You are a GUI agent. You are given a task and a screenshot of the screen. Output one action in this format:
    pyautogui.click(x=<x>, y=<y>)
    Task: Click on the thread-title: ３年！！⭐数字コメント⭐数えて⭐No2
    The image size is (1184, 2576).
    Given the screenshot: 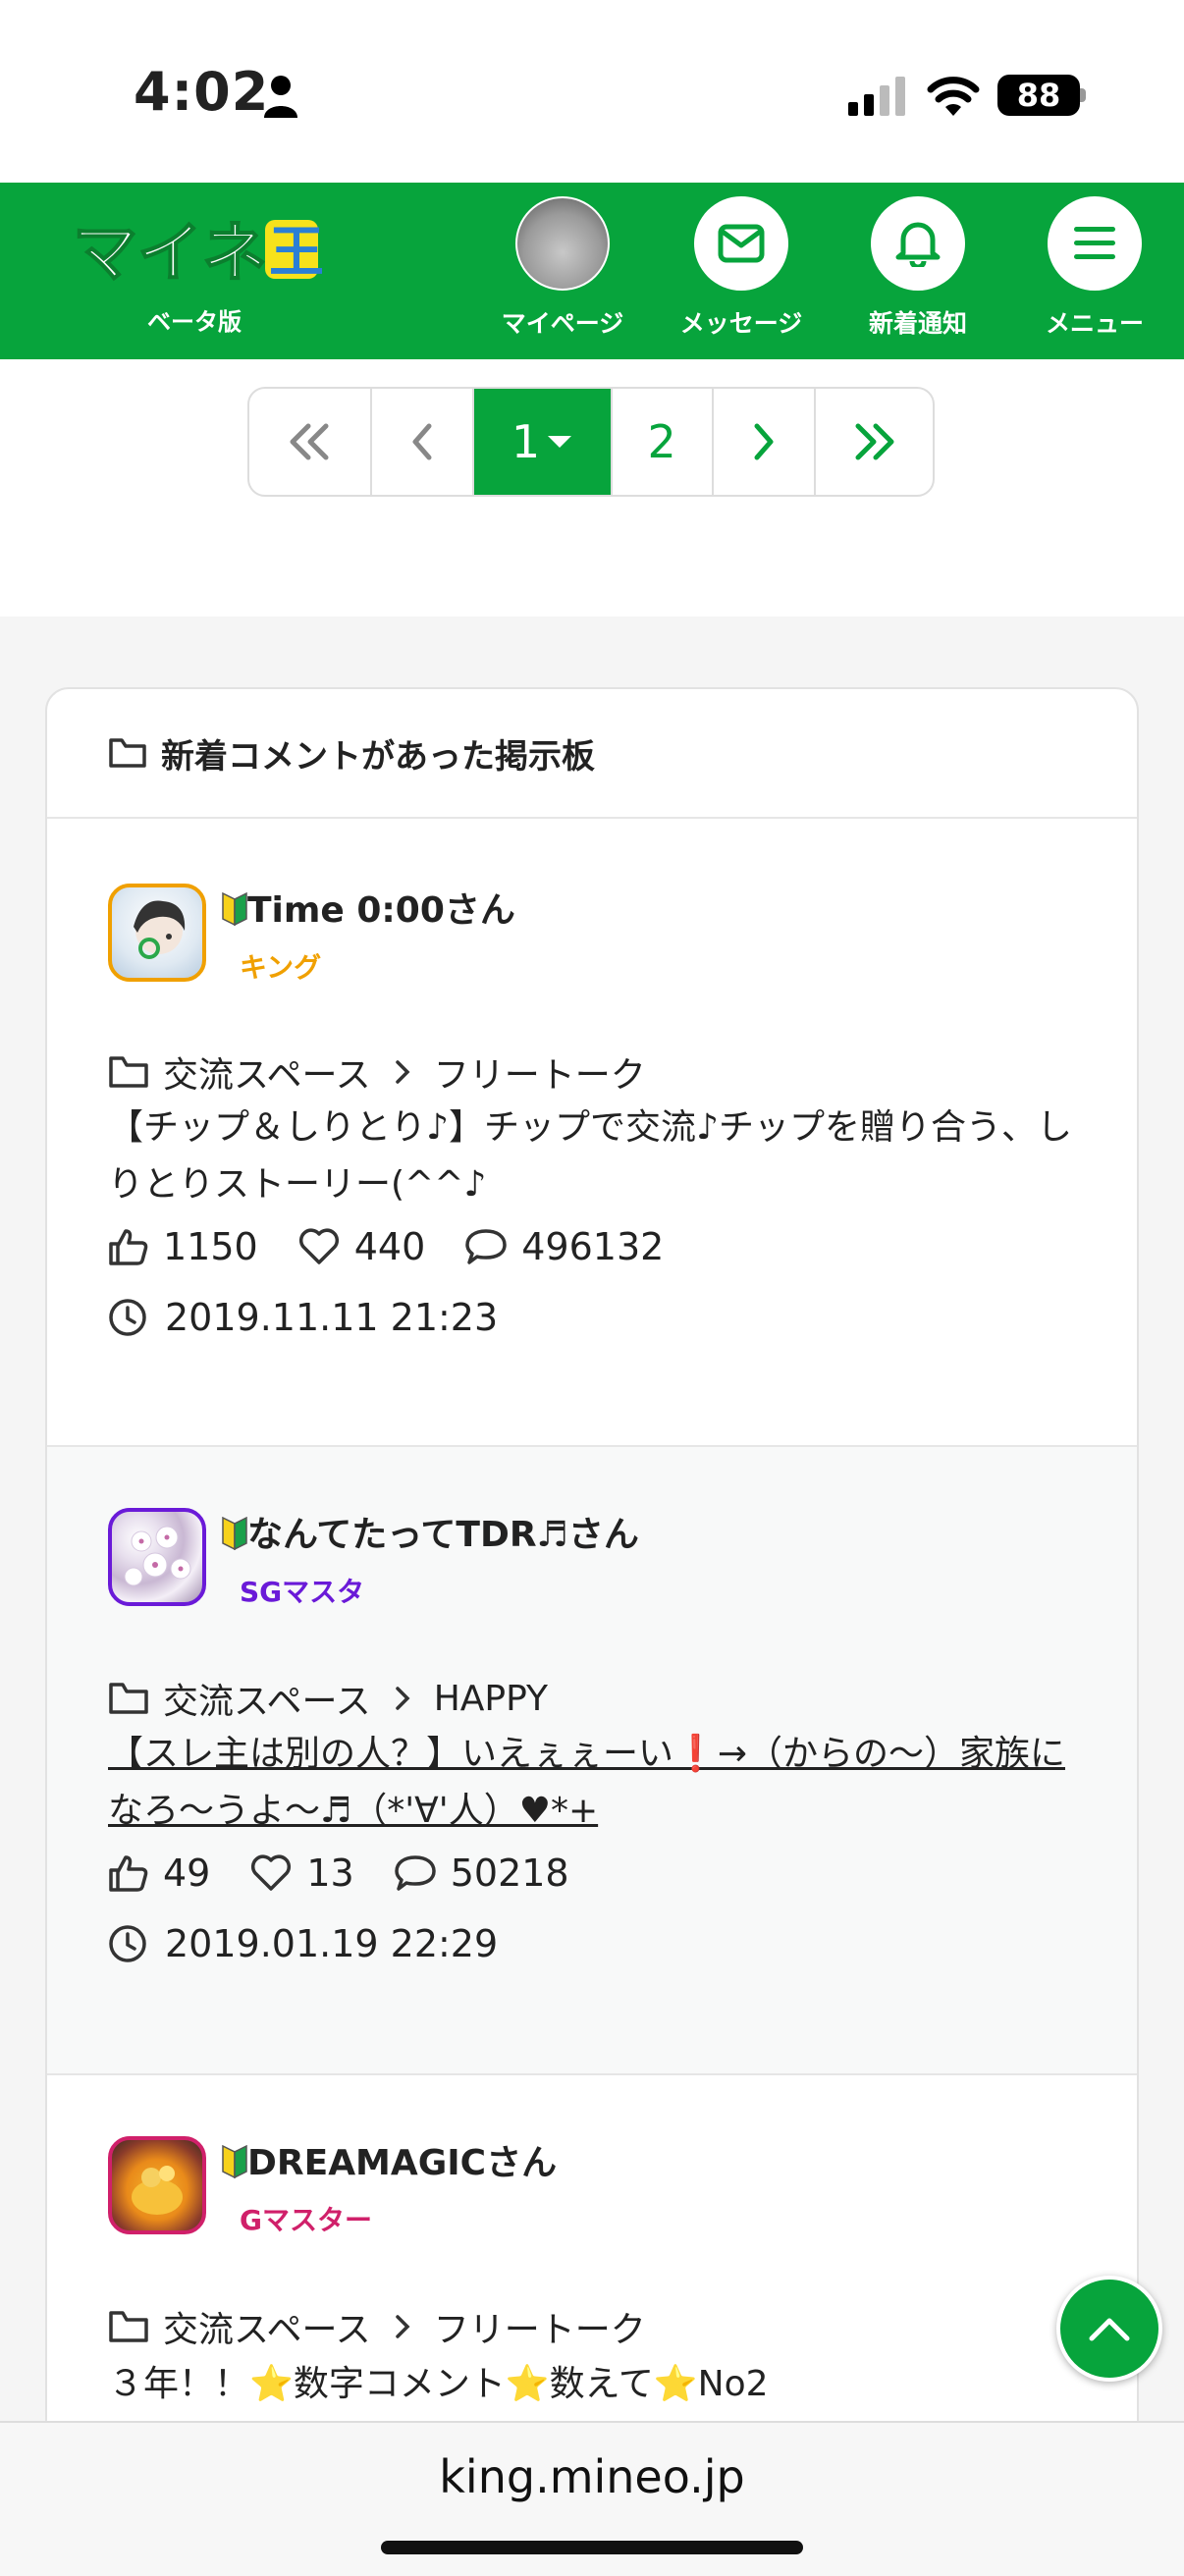 What is the action you would take?
    pyautogui.click(x=599, y=2384)
    